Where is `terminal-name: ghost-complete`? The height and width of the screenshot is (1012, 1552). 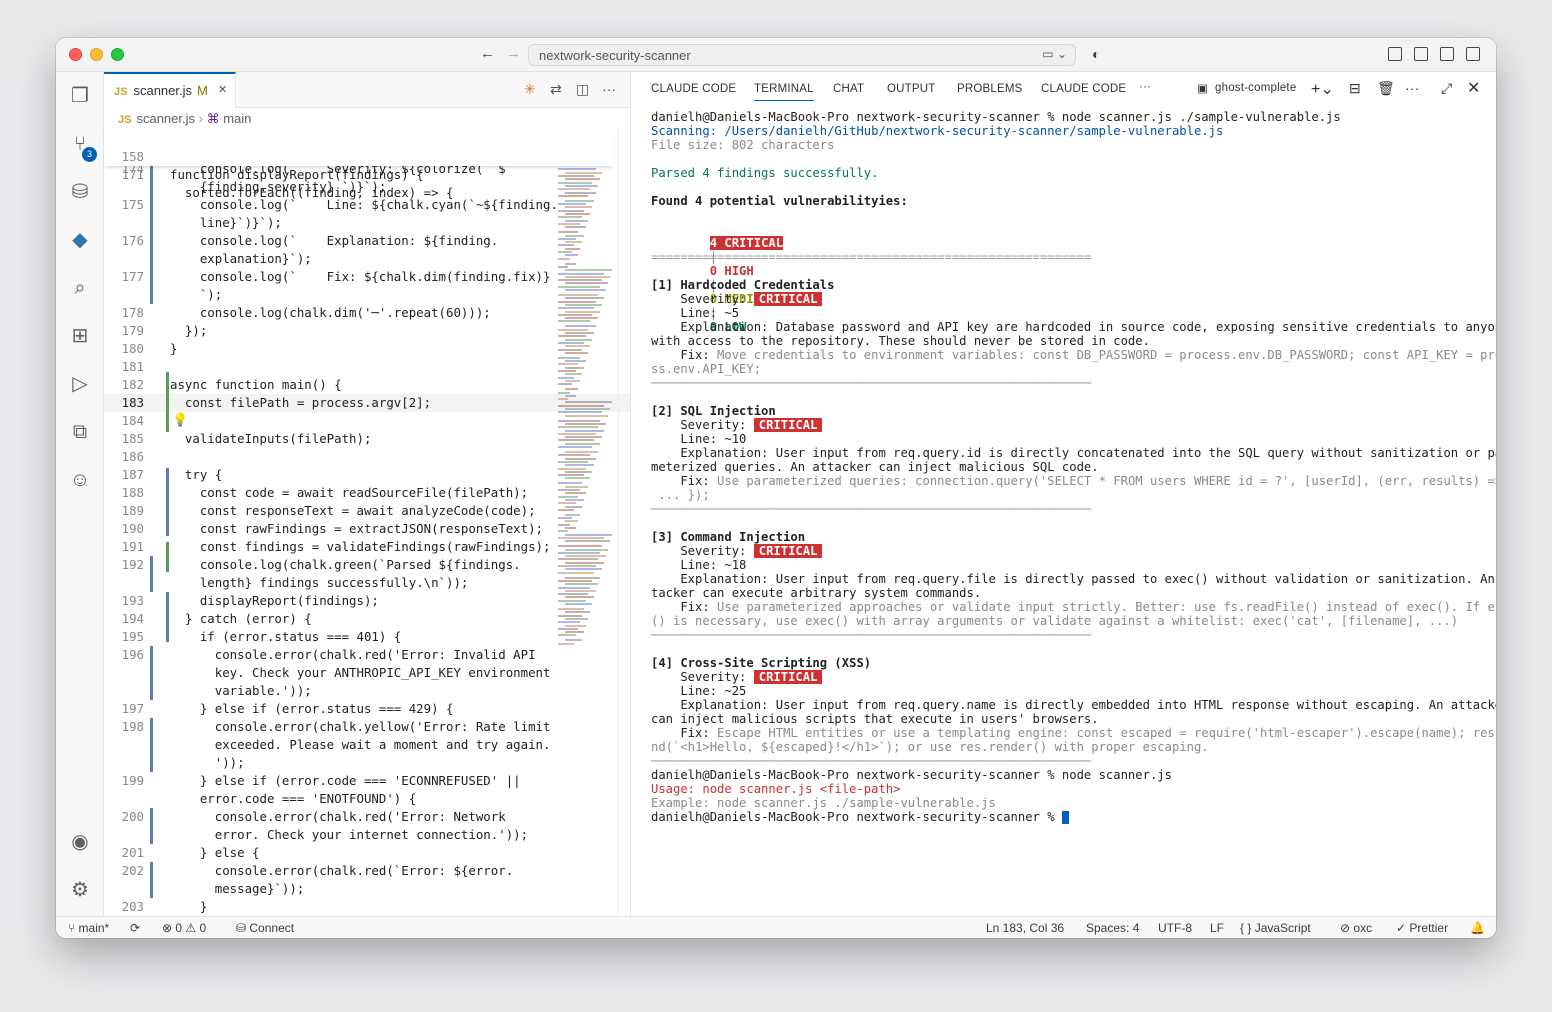
terminal-name: ghost-complete is located at coordinates (1255, 88).